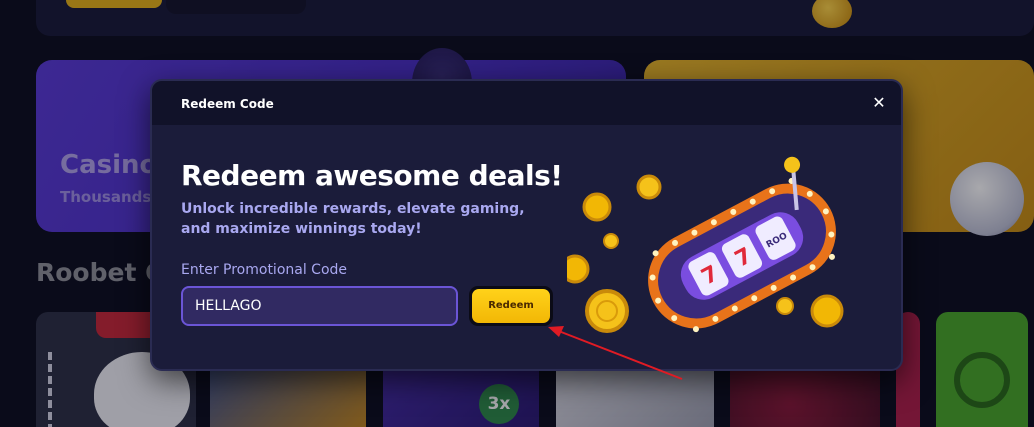 The width and height of the screenshot is (1034, 427). Describe the element at coordinates (372, 175) in the screenshot. I see `modal-headline: Redeem awesome deals!` at that location.